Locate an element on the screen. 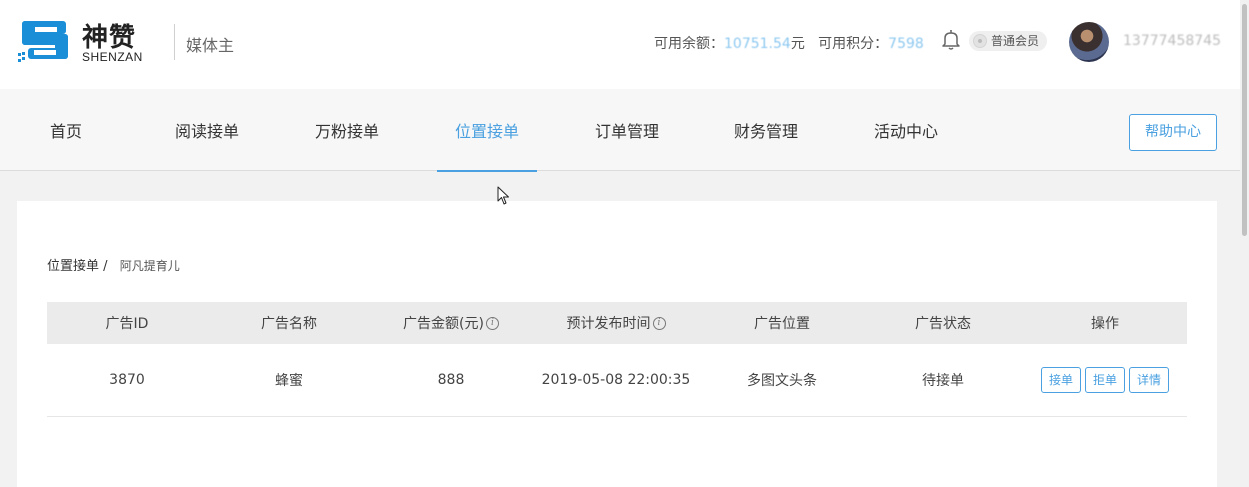 This screenshot has height=487, width=1249. cell-actions: 接单 拒单 详情 is located at coordinates (1105, 380).